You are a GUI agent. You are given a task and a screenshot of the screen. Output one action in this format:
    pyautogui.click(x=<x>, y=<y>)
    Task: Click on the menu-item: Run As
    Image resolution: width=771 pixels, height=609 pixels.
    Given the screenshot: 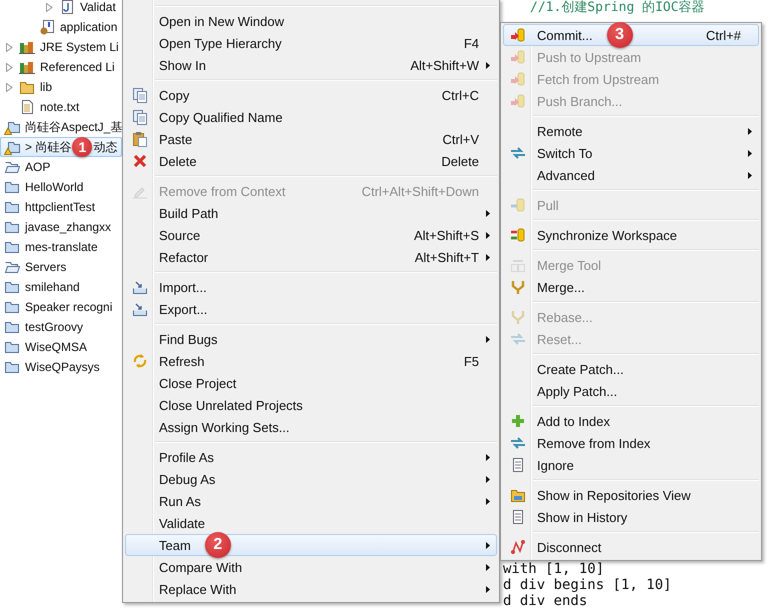 What is the action you would take?
    pyautogui.click(x=311, y=501)
    